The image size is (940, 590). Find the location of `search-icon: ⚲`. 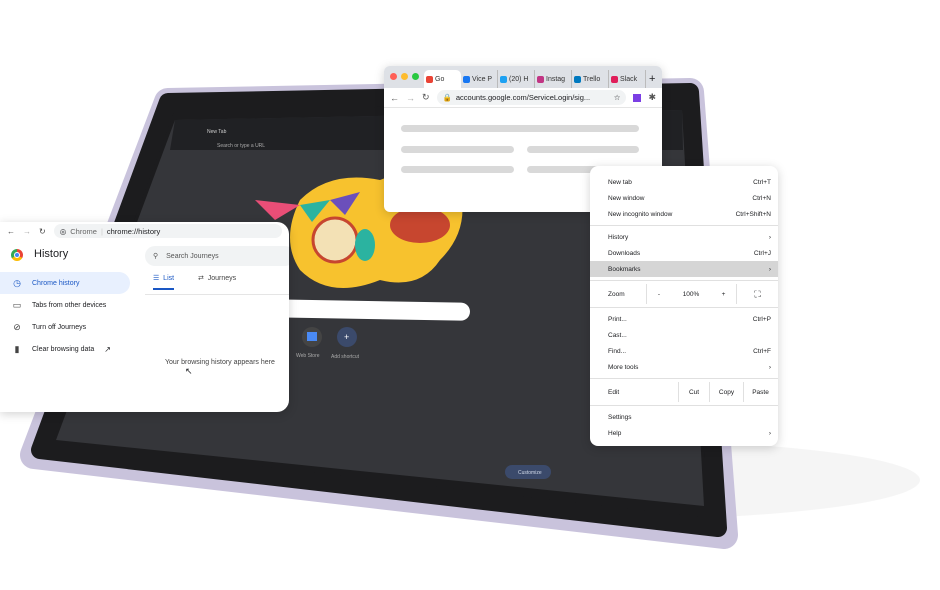

search-icon: ⚲ is located at coordinates (156, 256).